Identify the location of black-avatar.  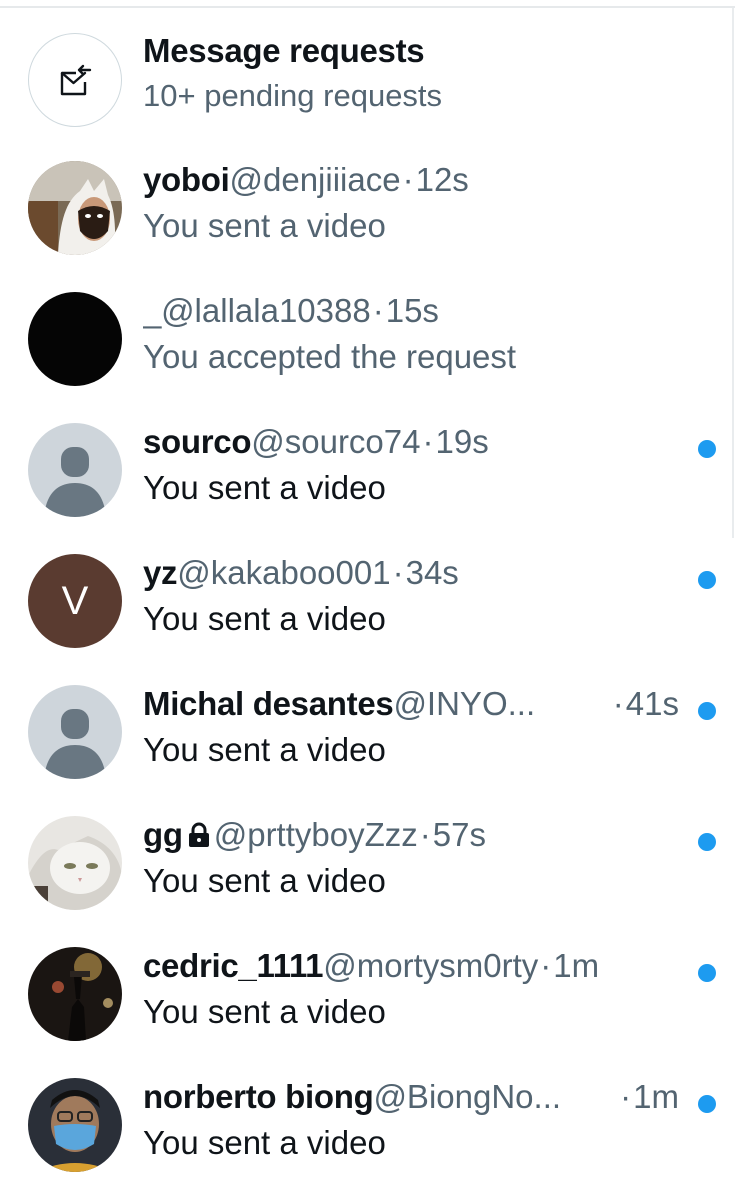
(75, 339).